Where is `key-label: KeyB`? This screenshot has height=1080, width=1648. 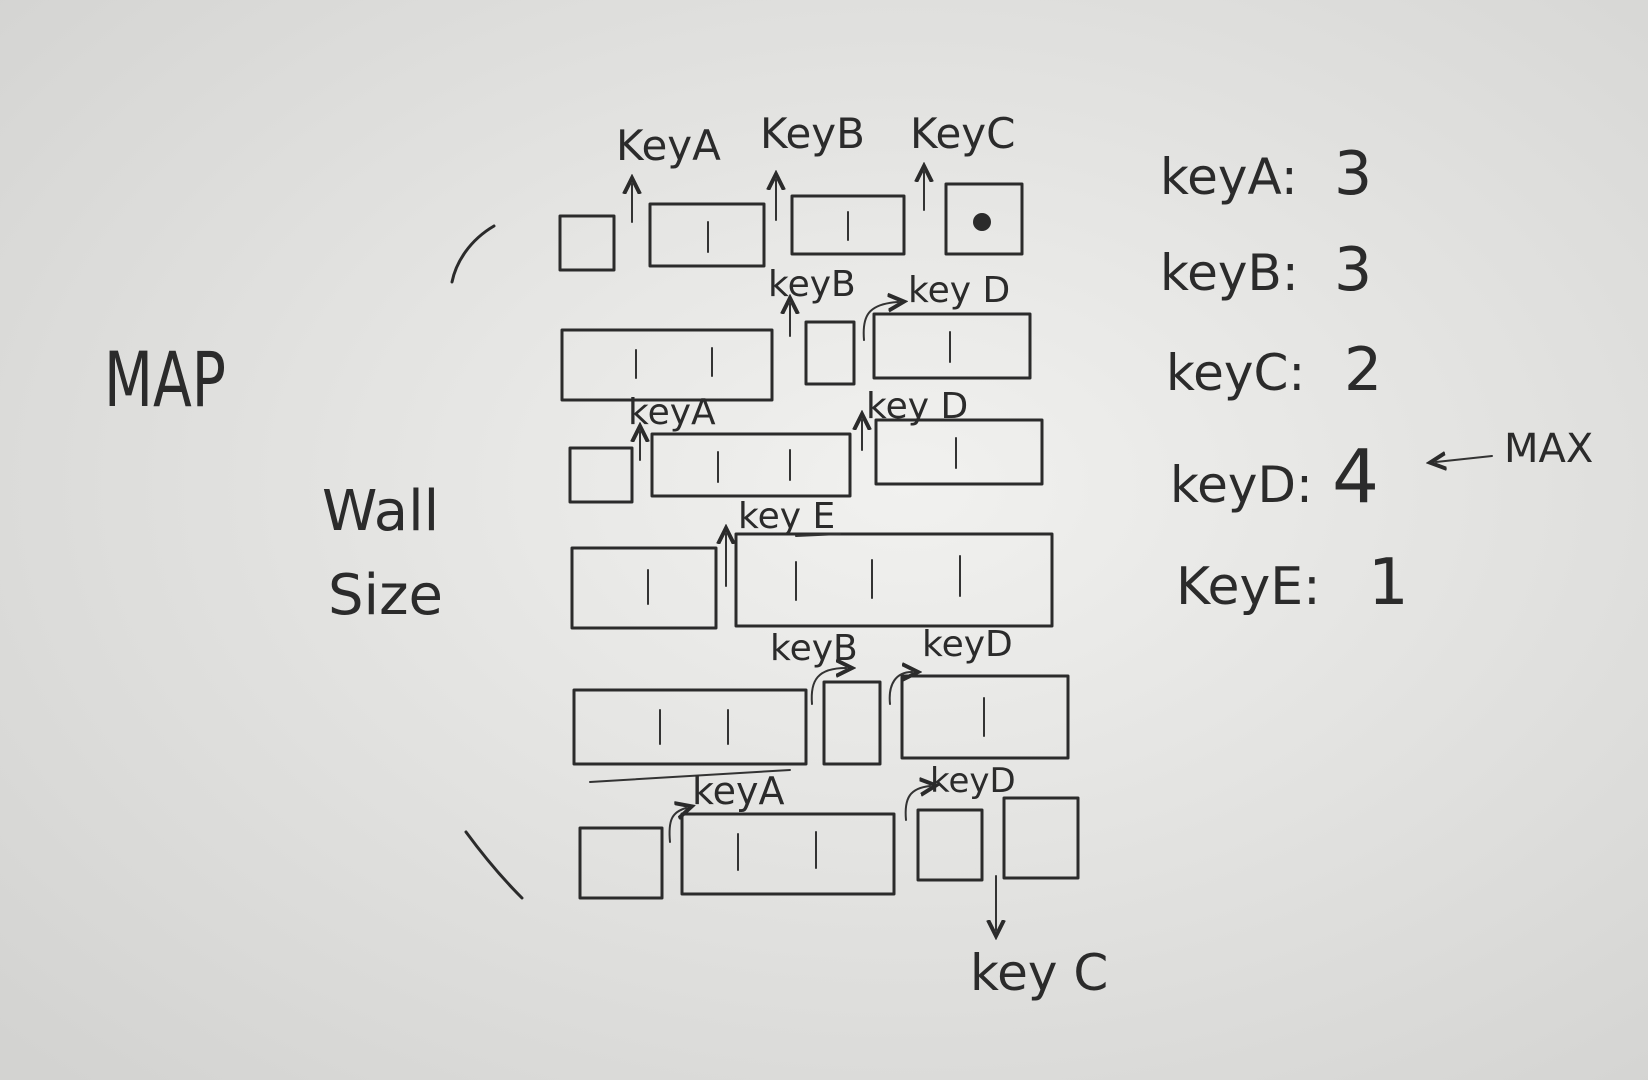 key-label: KeyB is located at coordinates (812, 133).